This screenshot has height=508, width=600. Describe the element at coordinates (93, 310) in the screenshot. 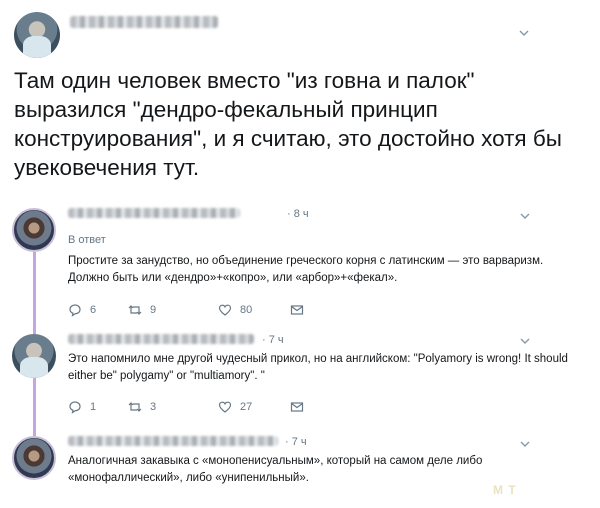

I see `reply-count: 6` at that location.